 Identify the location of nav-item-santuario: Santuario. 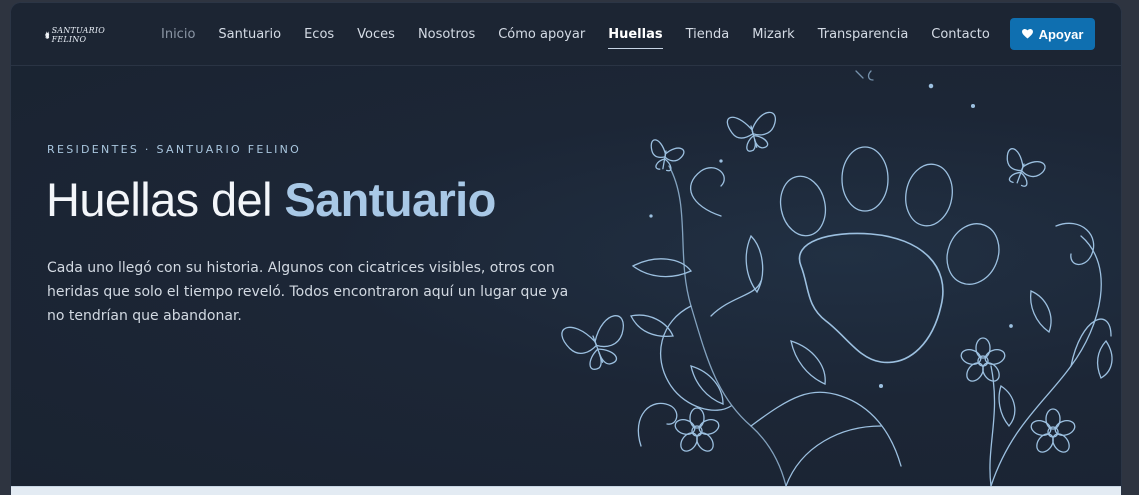
(249, 34).